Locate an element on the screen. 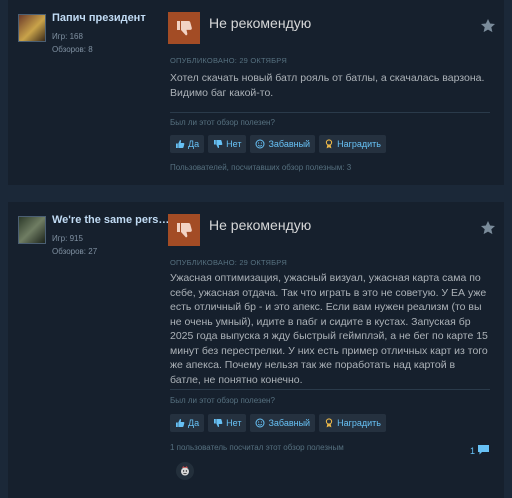 This screenshot has width=512, height=498. author-name: Папич президент is located at coordinates (111, 18).